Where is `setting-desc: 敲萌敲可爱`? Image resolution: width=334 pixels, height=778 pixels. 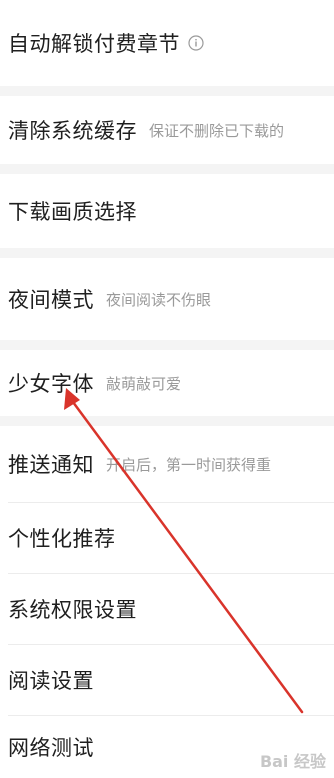 setting-desc: 敲萌敲可爱 is located at coordinates (144, 383).